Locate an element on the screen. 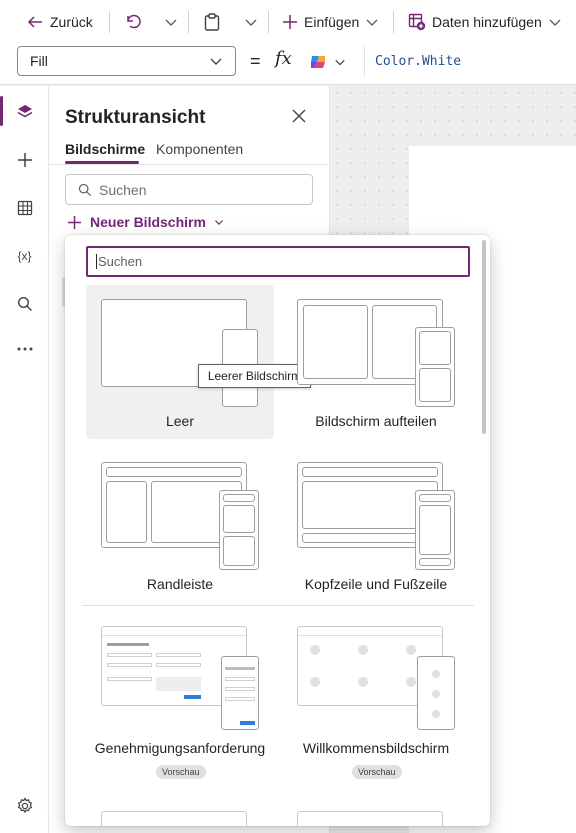 This screenshot has width=576, height=833. undo-menu-button is located at coordinates (171, 22).